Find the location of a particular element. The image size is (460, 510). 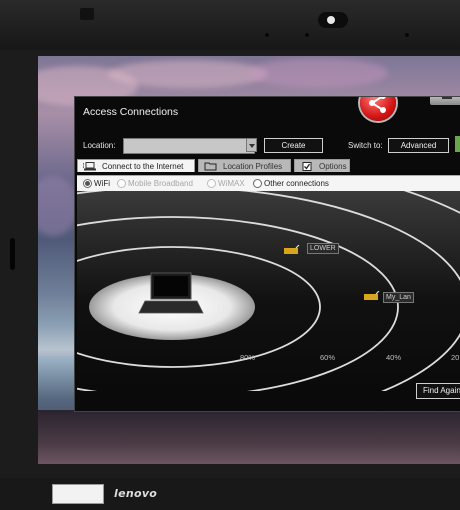

latch-icon is located at coordinates (87, 14).